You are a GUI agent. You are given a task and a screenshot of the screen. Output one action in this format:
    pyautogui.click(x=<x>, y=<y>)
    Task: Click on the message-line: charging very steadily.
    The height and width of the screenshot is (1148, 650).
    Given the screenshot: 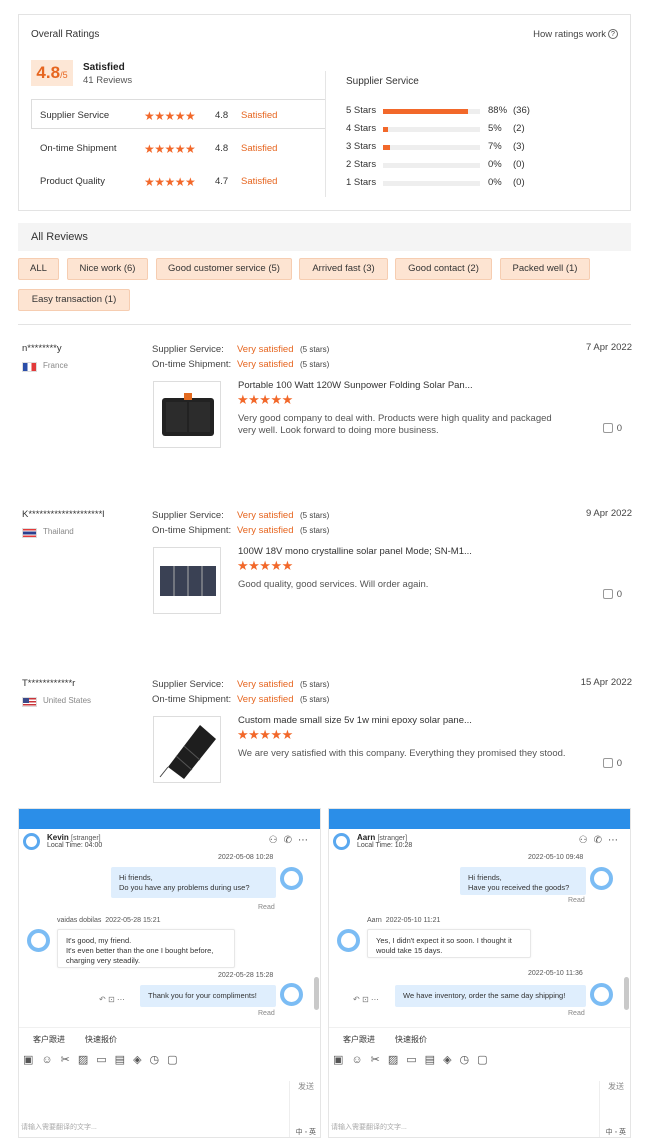 What is the action you would take?
    pyautogui.click(x=103, y=960)
    